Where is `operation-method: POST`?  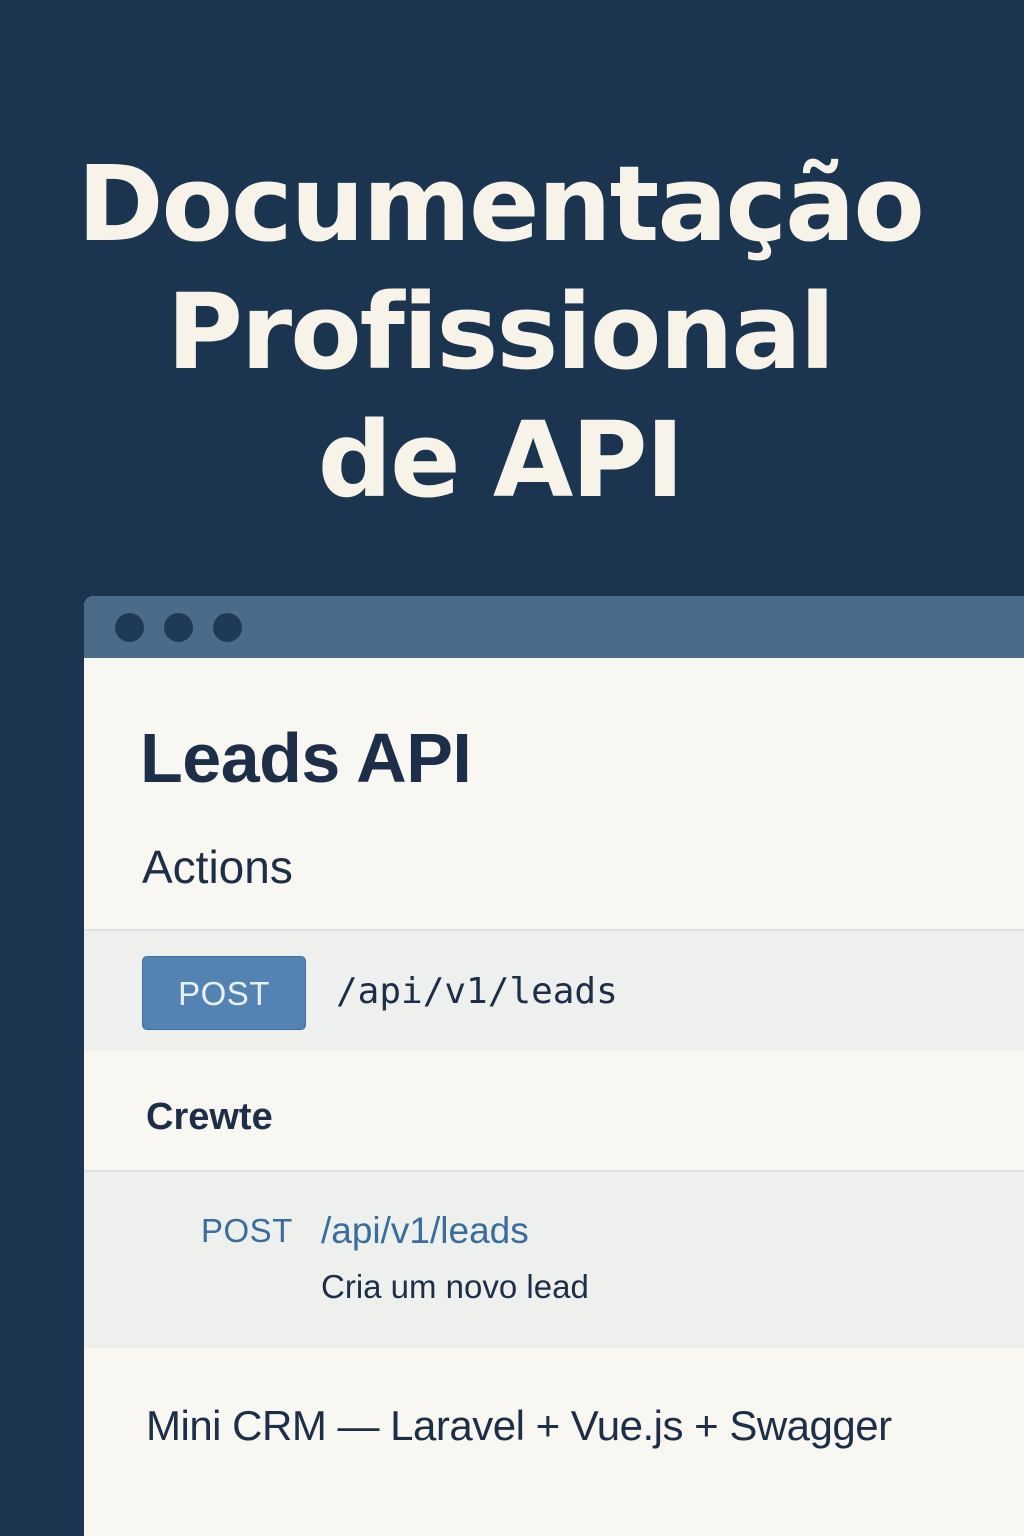
operation-method: POST is located at coordinates (247, 1230).